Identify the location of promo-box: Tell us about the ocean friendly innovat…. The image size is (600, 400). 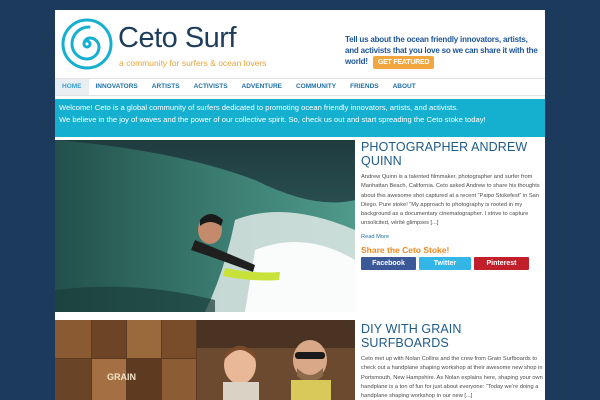
(443, 51).